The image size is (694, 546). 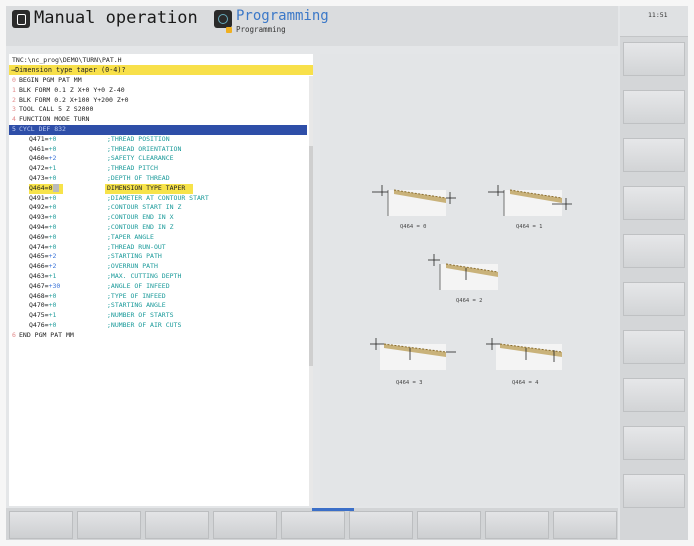 I want to click on taper-dimension-graphic-1: Q464 = 1, so click(x=529, y=205).